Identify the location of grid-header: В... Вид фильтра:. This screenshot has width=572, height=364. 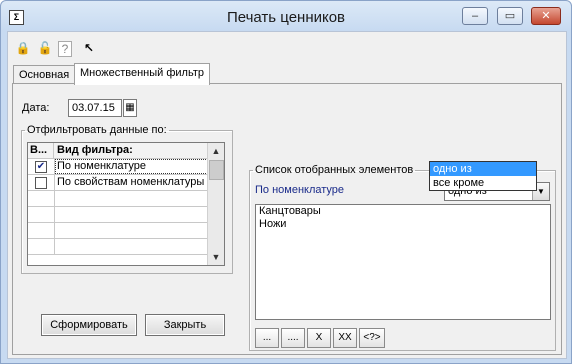
(118, 151).